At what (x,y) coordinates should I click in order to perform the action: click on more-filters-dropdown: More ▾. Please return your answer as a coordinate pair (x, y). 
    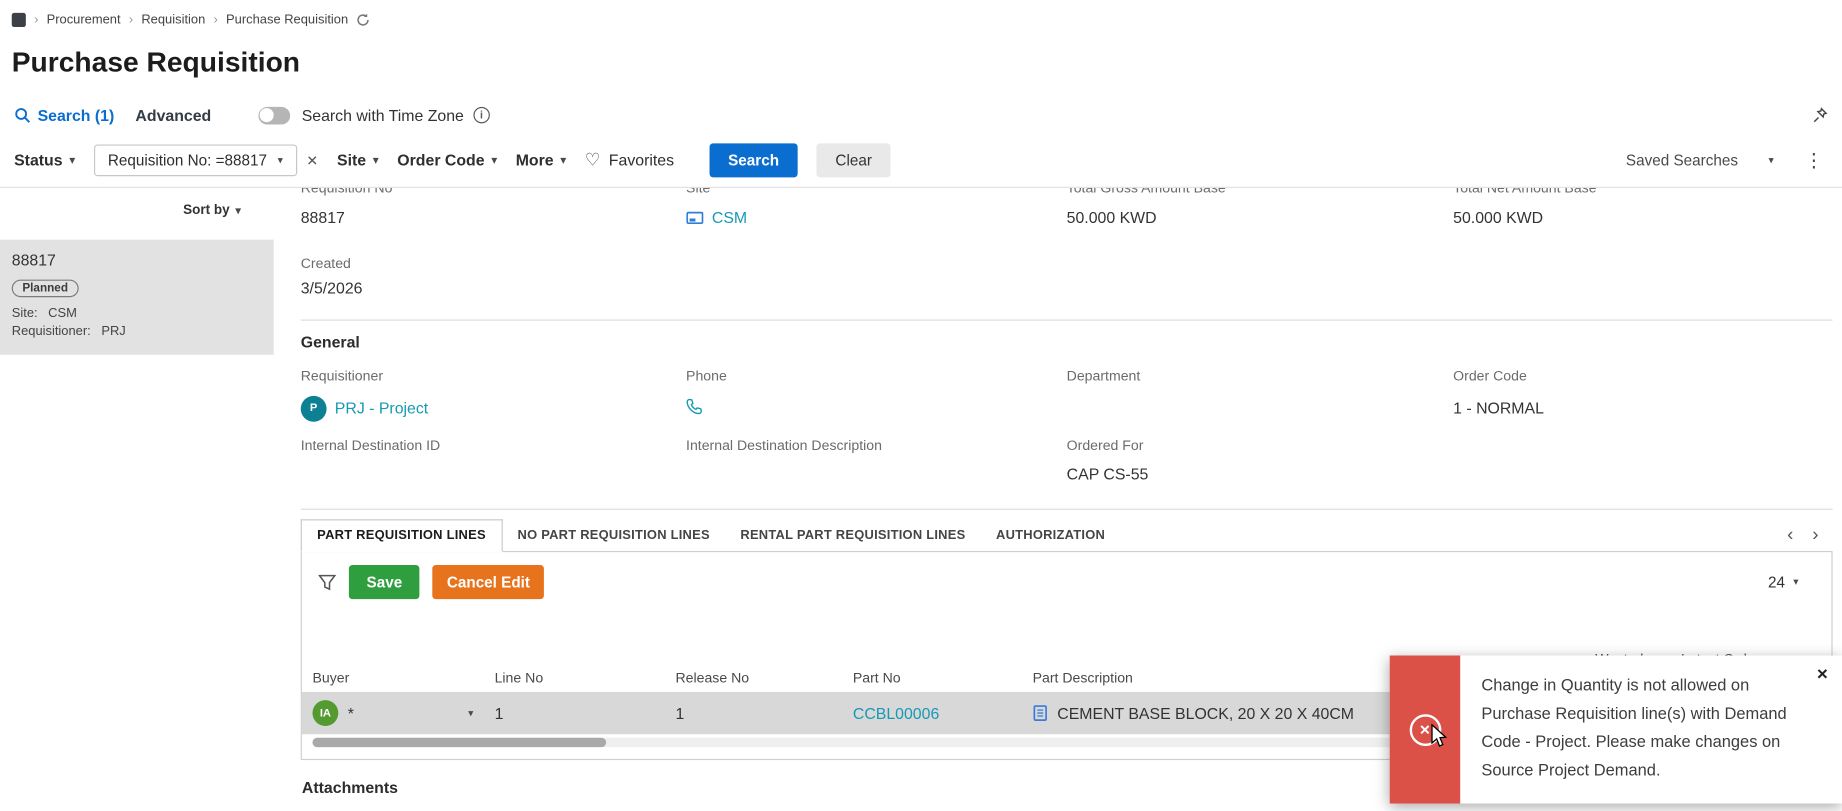
    Looking at the image, I should click on (541, 161).